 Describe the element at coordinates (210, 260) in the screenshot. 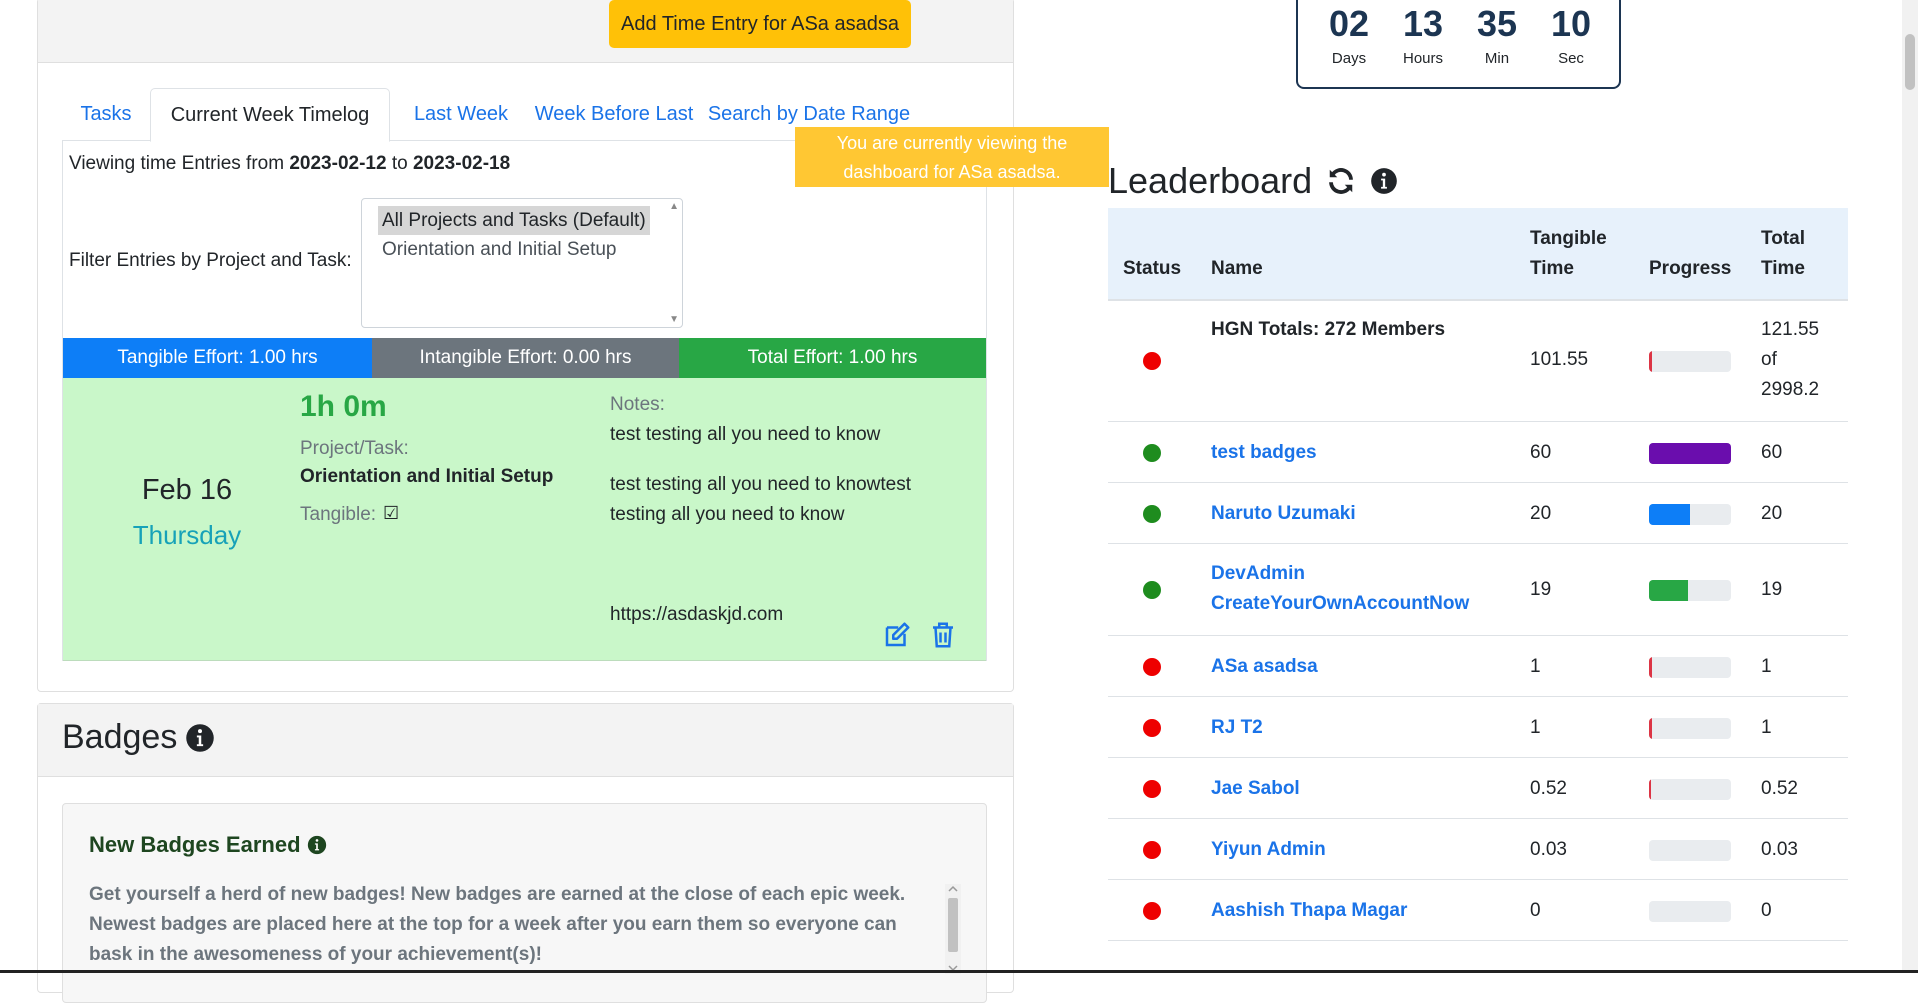

I see `filter-label: Filter Entries by Project and Task:` at that location.